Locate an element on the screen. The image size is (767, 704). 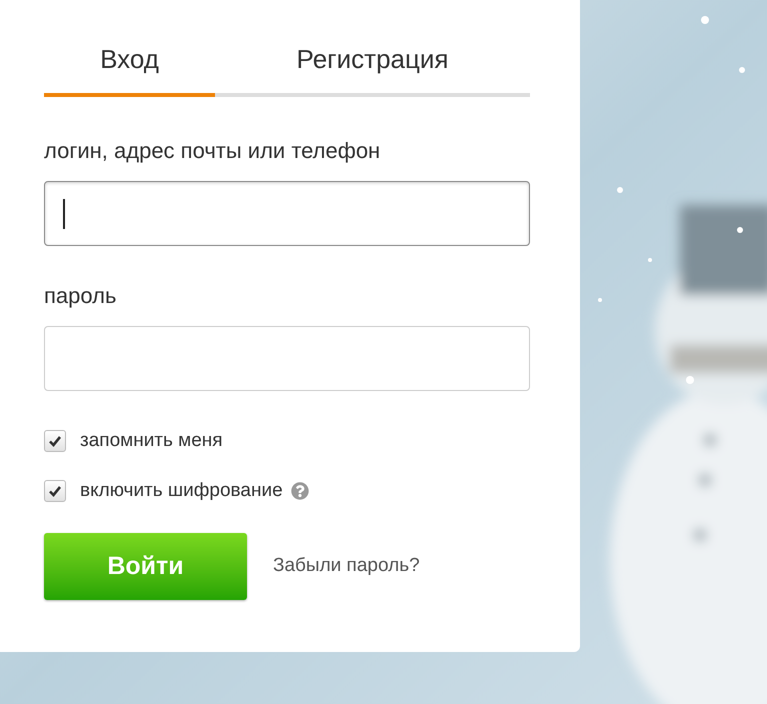
checkbox-label: запомнить меня is located at coordinates (151, 440).